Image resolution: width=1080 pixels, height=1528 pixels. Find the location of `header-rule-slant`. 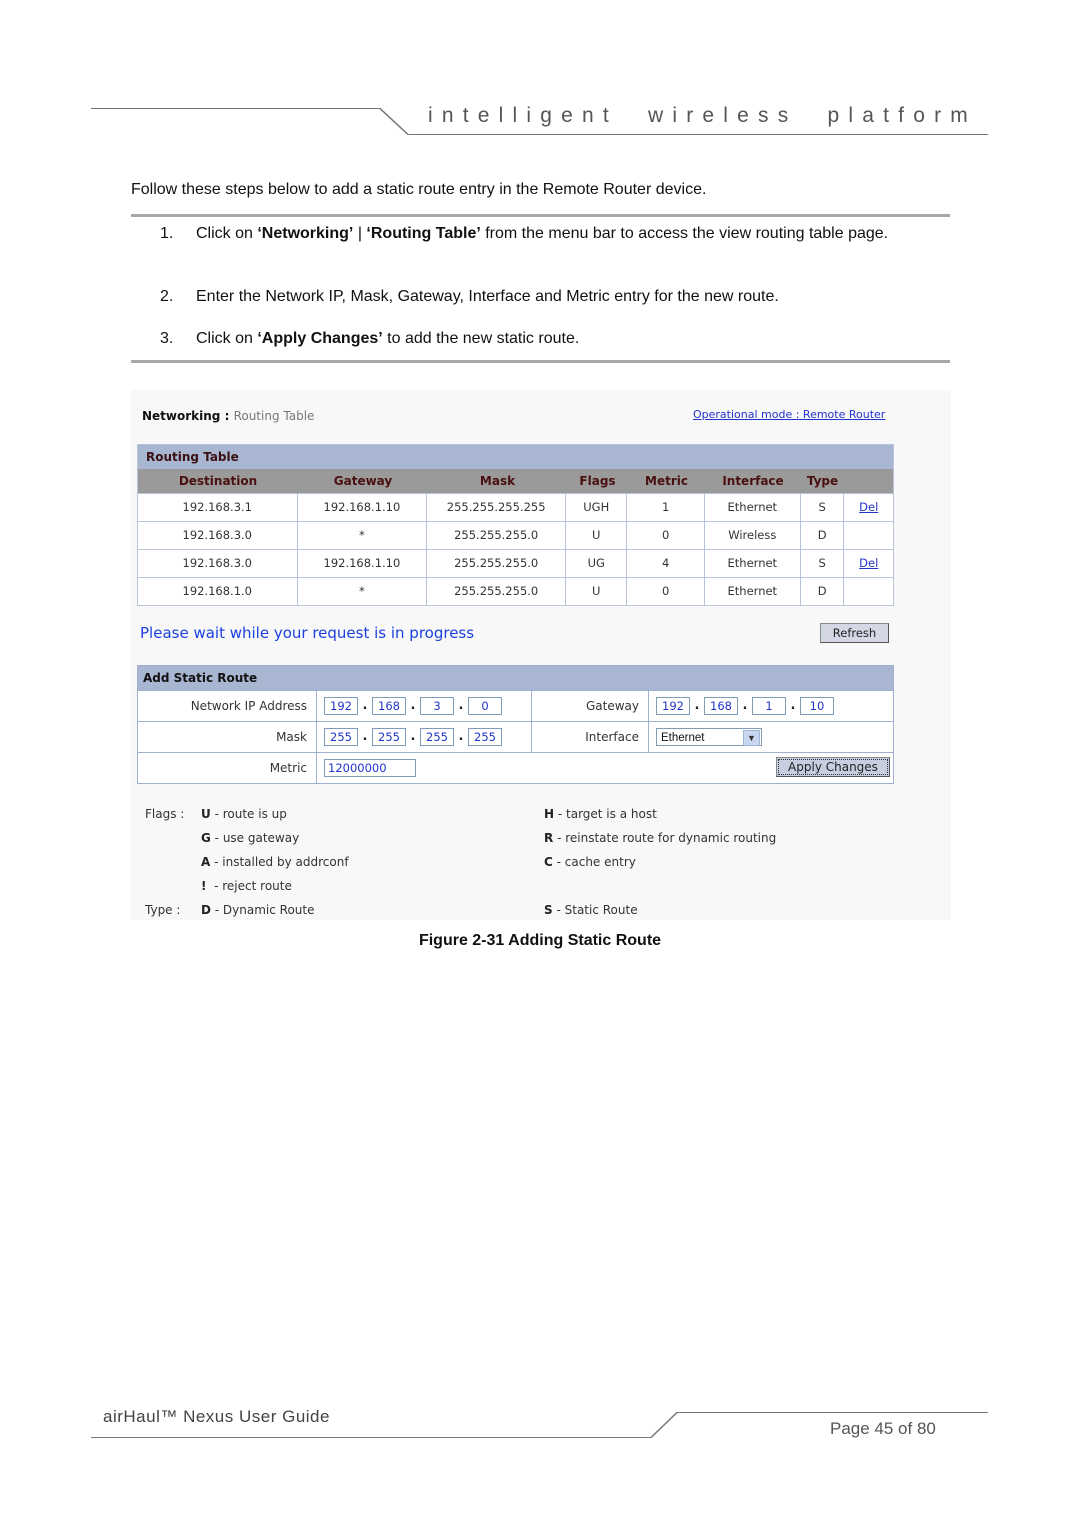

header-rule-slant is located at coordinates (394, 121).